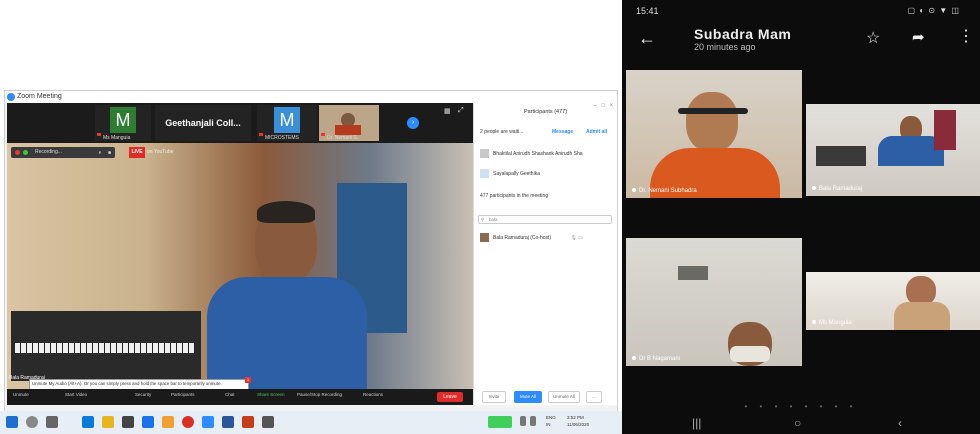 This screenshot has width=980, height=434. I want to click on unmute-all-button: Unmute All, so click(564, 397).